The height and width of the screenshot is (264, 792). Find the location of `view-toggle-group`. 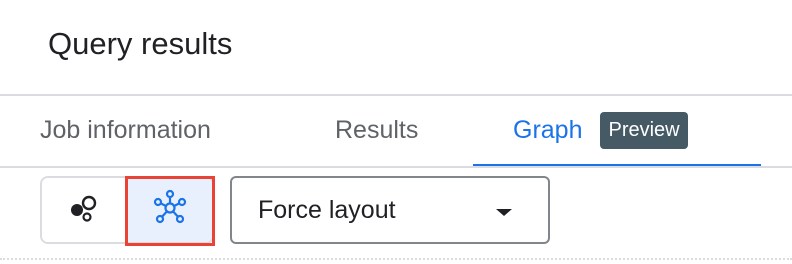

view-toggle-group is located at coordinates (127, 210).